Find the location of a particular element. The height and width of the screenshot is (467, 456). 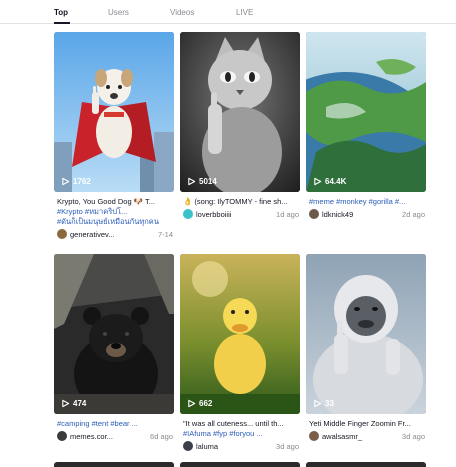

video-thumbnail: 1762 is located at coordinates (114, 112).